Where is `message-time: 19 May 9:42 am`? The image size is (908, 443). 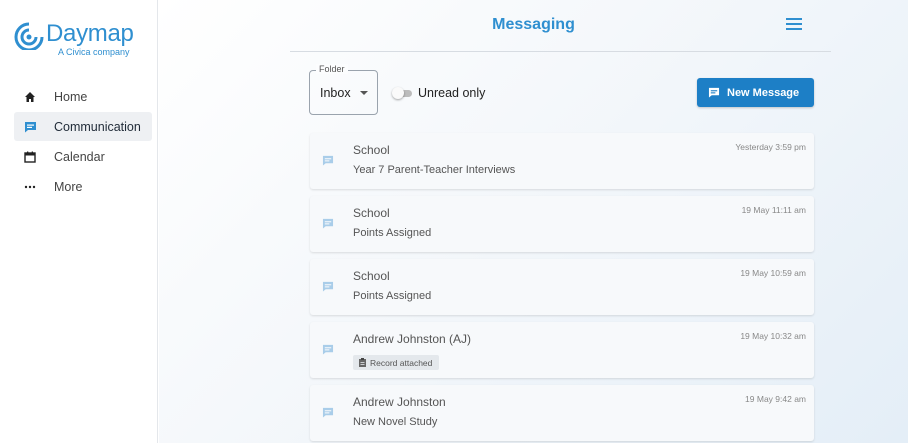 message-time: 19 May 9:42 am is located at coordinates (775, 399).